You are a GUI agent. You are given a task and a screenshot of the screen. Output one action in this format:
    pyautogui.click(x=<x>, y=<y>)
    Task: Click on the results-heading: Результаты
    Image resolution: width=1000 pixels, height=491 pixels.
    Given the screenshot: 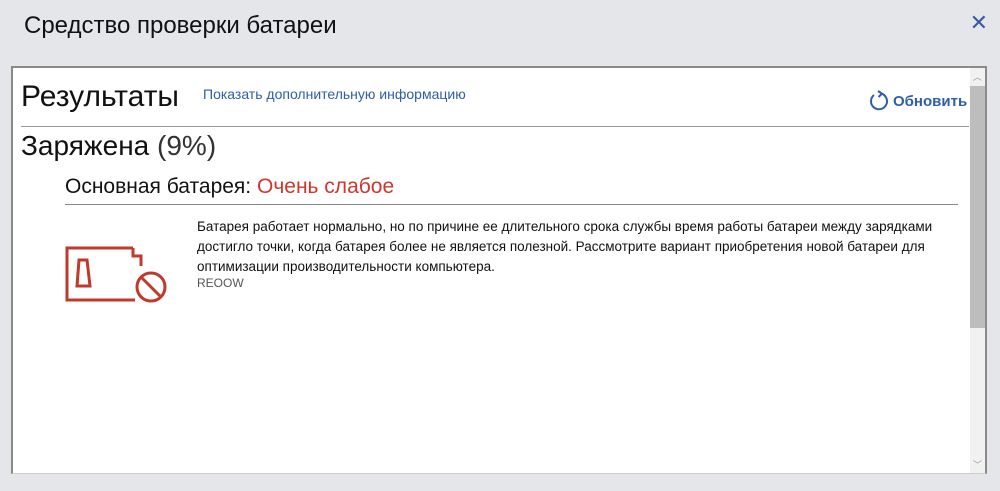 What is the action you would take?
    pyautogui.click(x=100, y=96)
    